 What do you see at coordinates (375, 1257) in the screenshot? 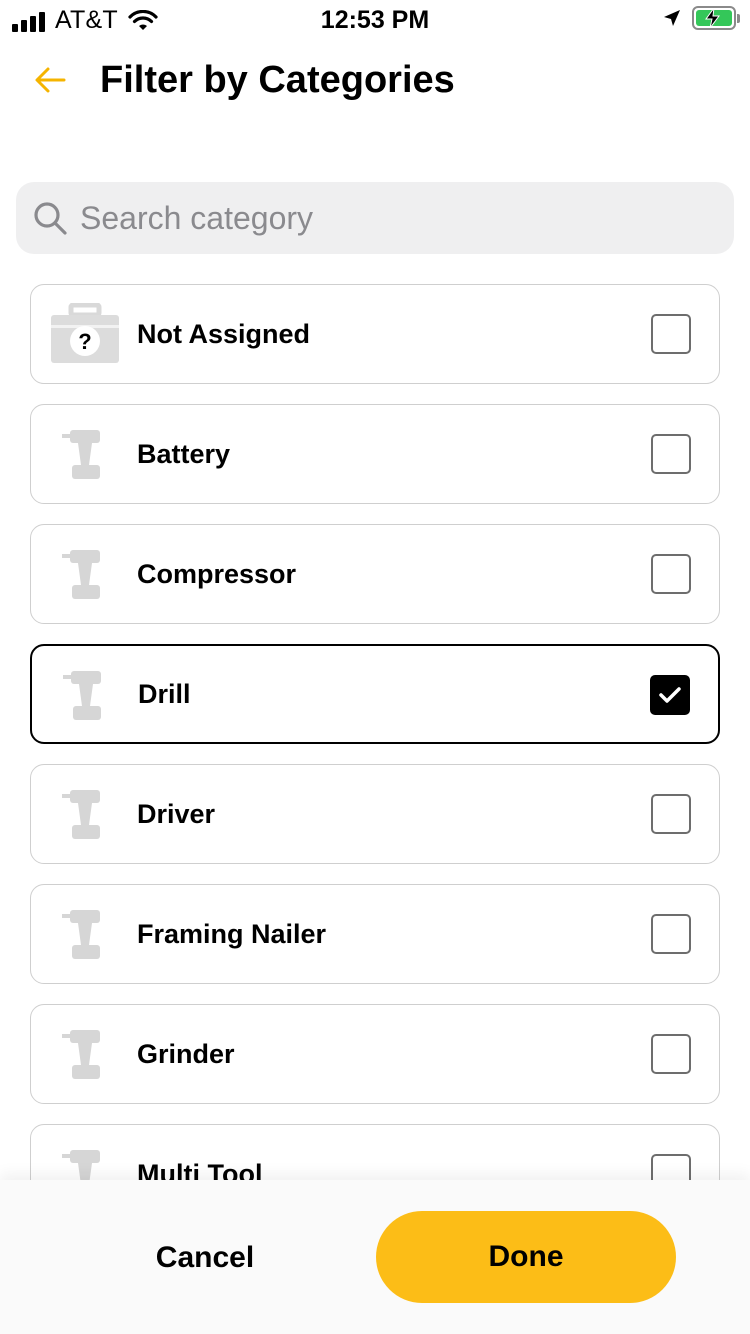
I see `bottom-action-bar: Cancel Done` at bounding box center [375, 1257].